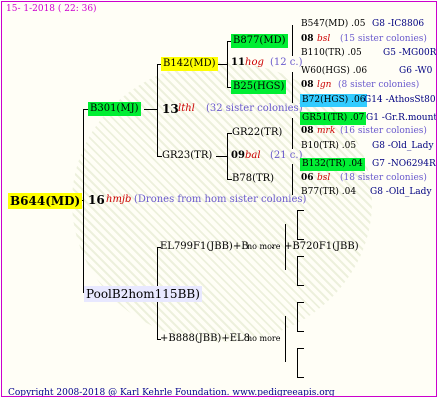 This screenshot has width=440, height=400. What do you see at coordinates (238, 155) in the screenshot?
I see `gr23-drone-number: 09` at bounding box center [238, 155].